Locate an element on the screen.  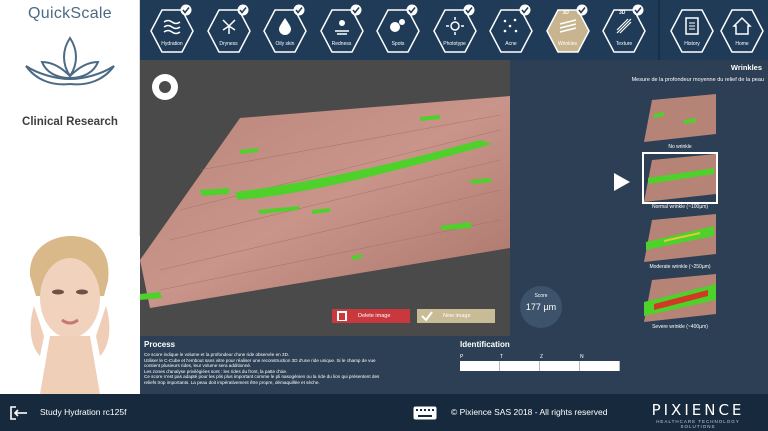
tab-label: Wrinkles is located at coordinates (567, 44).